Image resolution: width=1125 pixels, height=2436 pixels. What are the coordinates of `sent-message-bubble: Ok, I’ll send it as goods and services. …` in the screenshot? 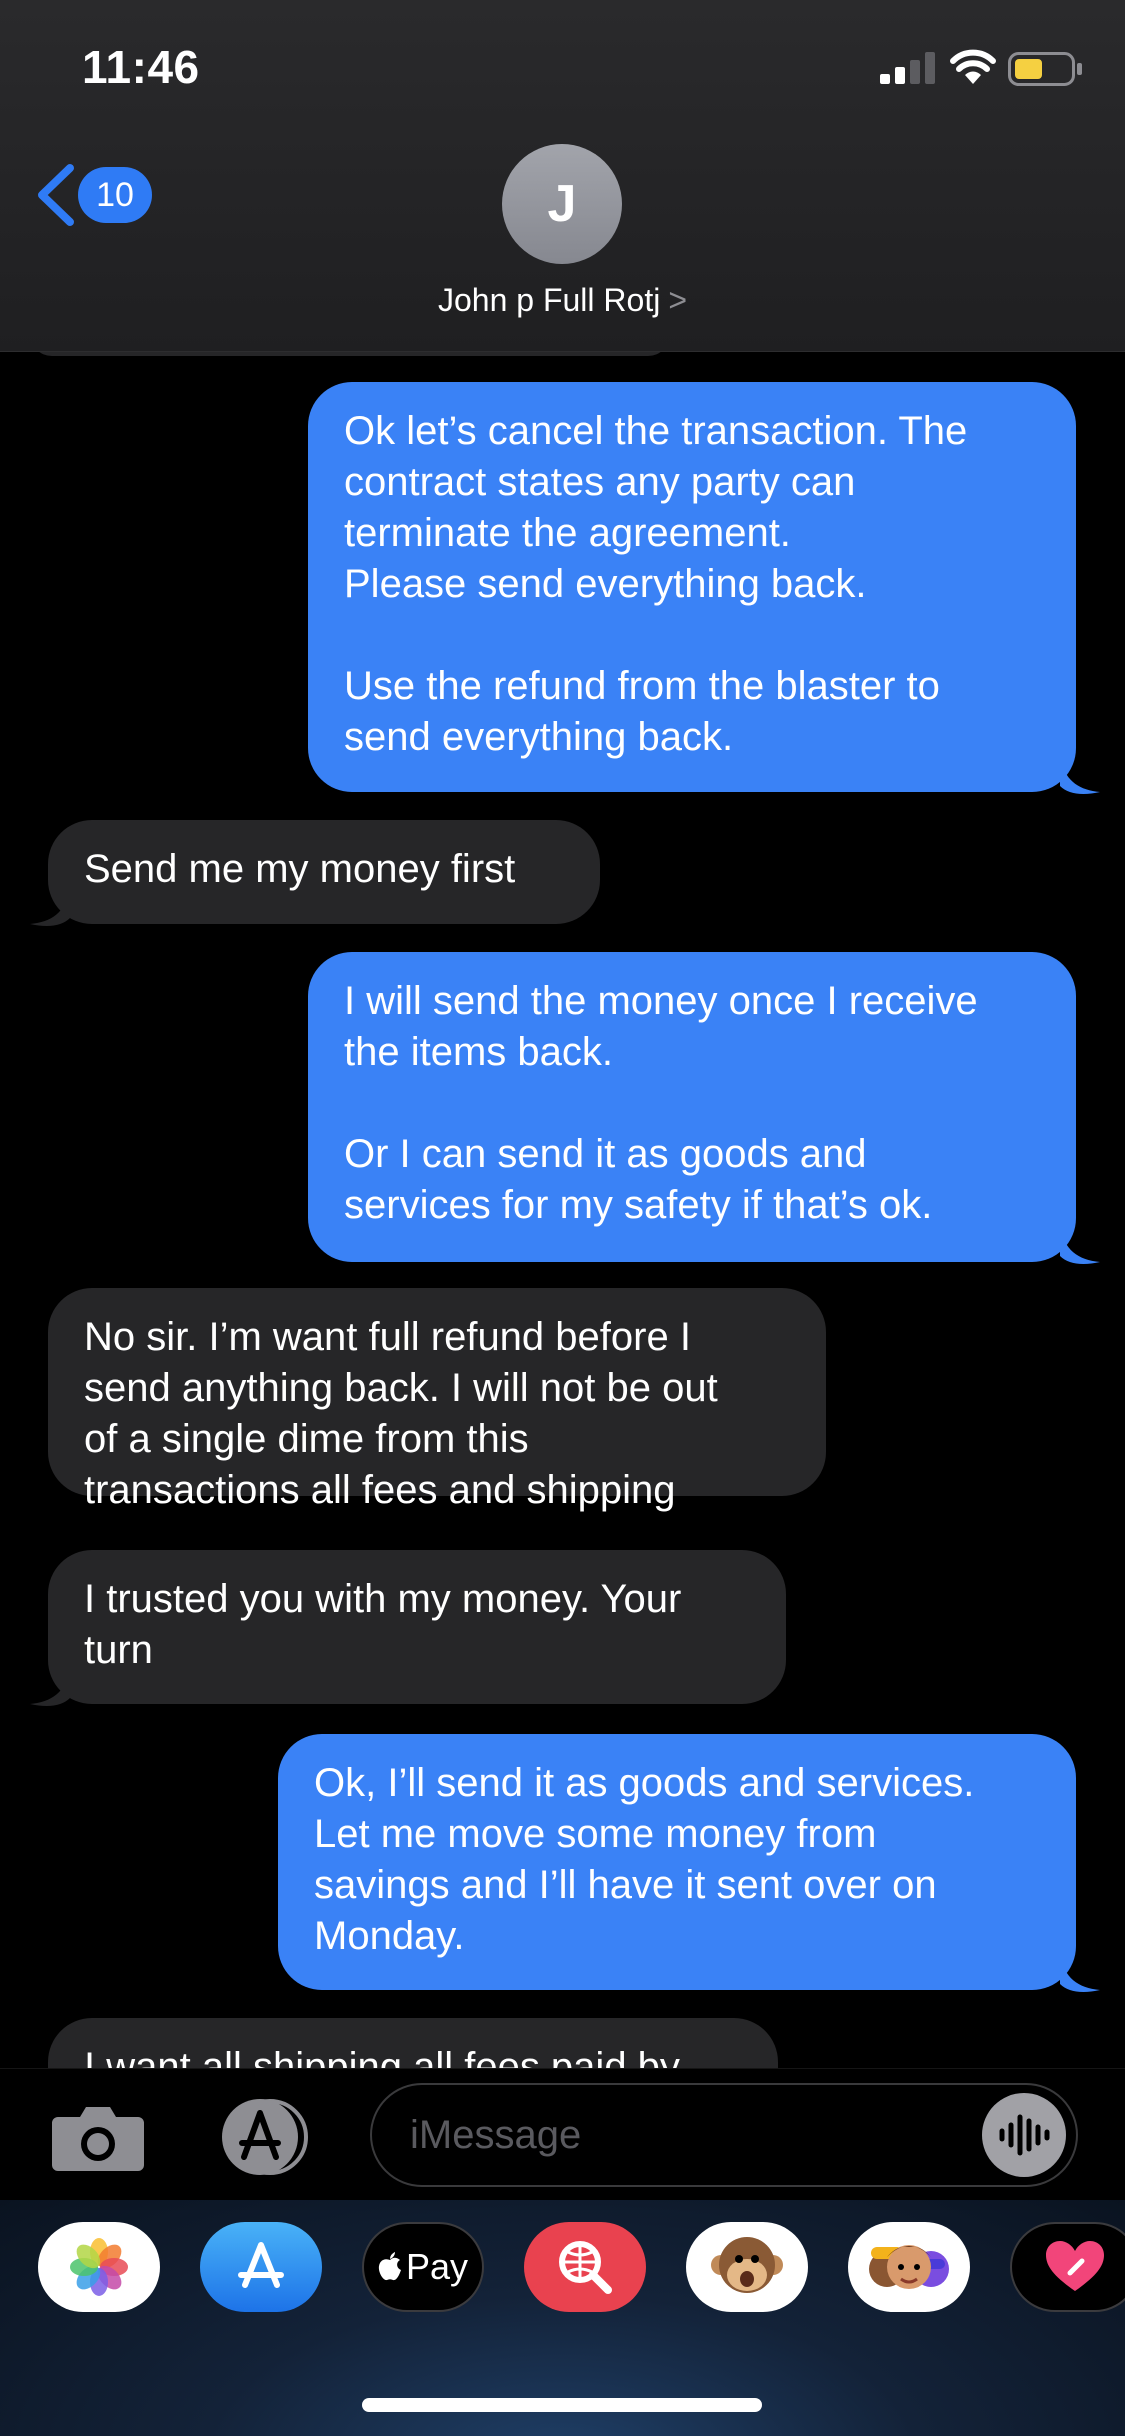 It's located at (677, 1862).